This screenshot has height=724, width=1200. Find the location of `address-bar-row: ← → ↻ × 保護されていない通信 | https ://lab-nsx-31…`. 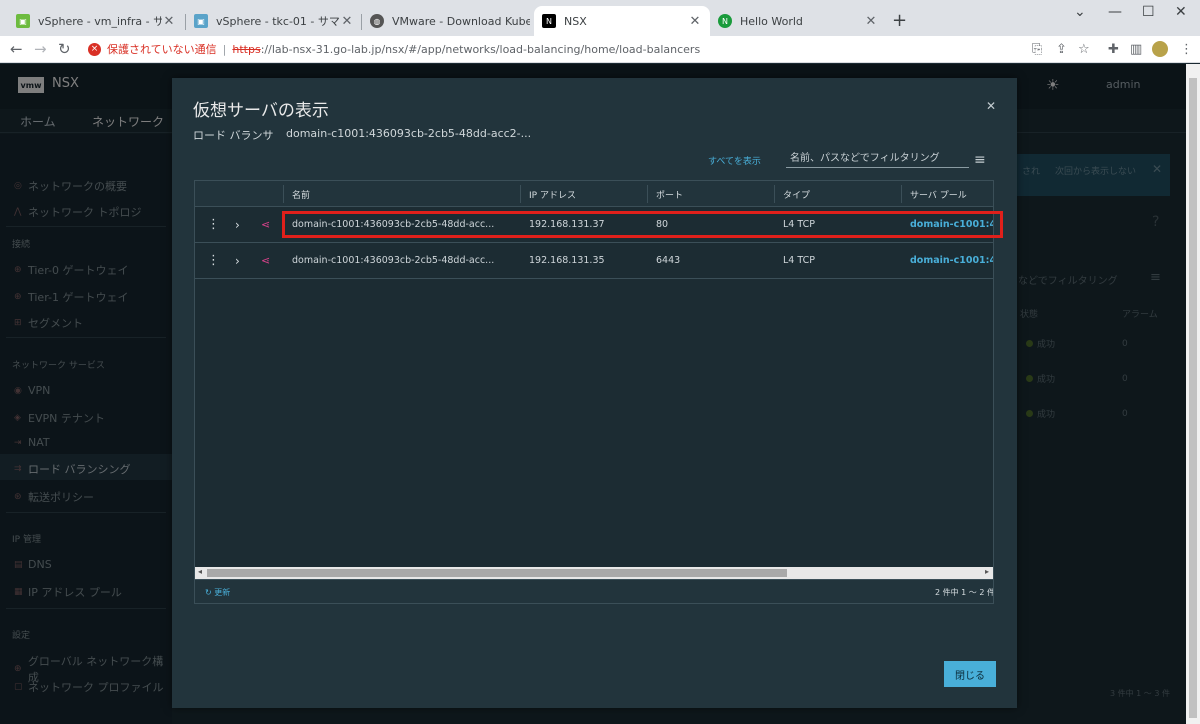

address-bar-row: ← → ↻ × 保護されていない通信 | https ://lab-nsx-31… is located at coordinates (600, 49).